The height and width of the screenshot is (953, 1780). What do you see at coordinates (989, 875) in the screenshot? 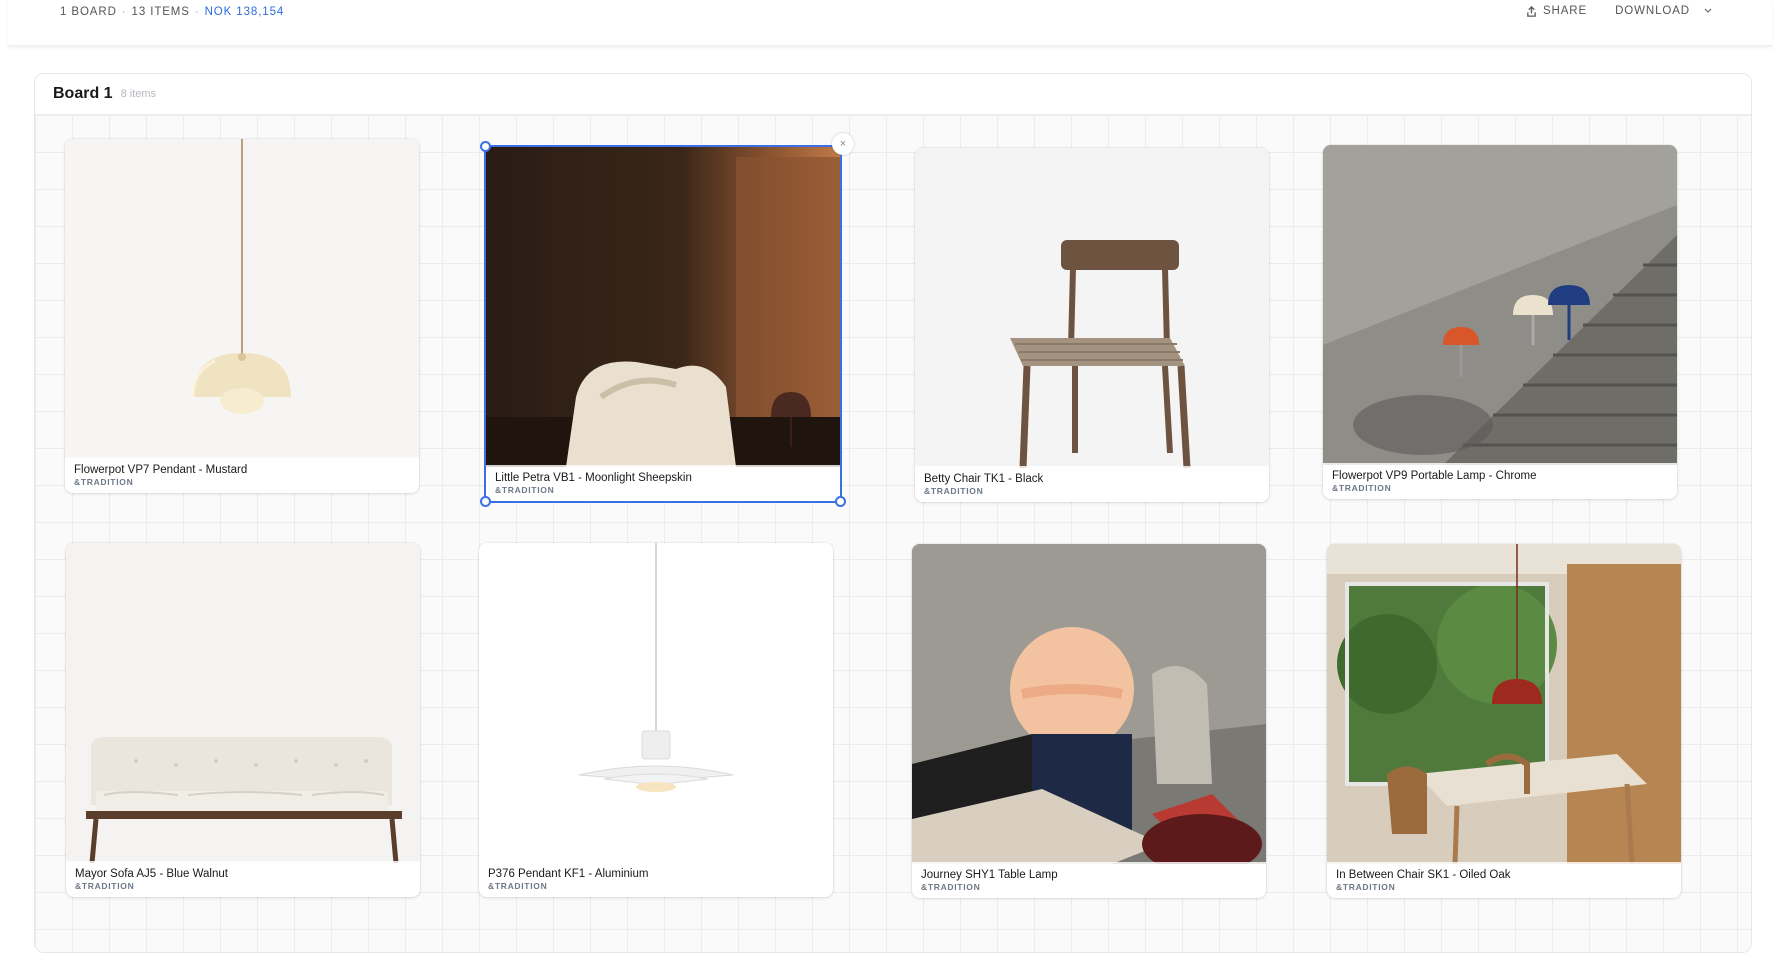
I see `product-name: Journey SHY1 Table Lamp` at bounding box center [989, 875].